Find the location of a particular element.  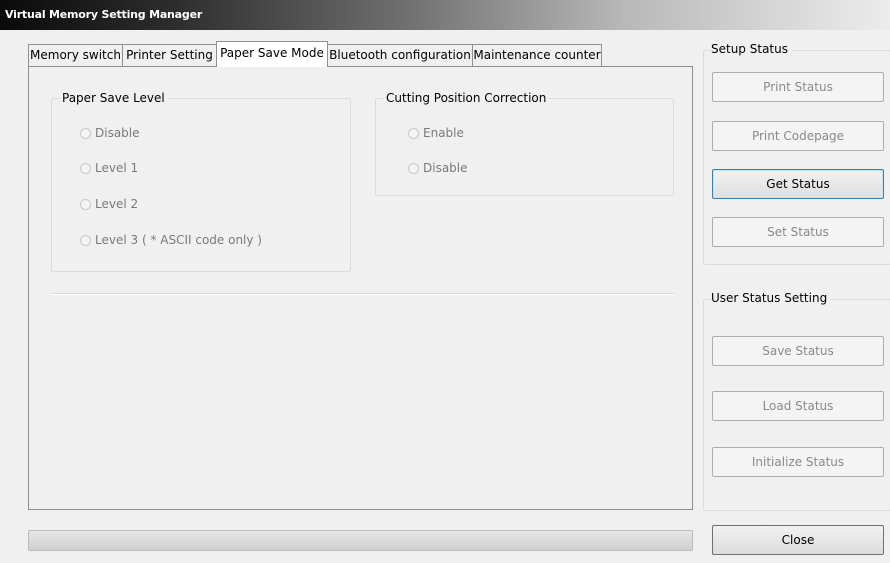

tab-maintenance-counter: Maintenance counter is located at coordinates (537, 55).